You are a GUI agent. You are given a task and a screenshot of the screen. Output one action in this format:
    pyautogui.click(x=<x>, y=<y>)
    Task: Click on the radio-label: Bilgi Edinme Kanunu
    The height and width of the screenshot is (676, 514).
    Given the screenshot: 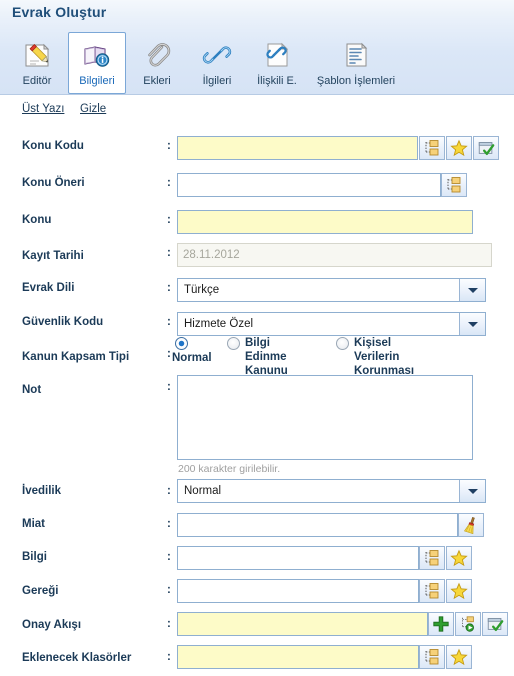 What is the action you would take?
    pyautogui.click(x=266, y=357)
    